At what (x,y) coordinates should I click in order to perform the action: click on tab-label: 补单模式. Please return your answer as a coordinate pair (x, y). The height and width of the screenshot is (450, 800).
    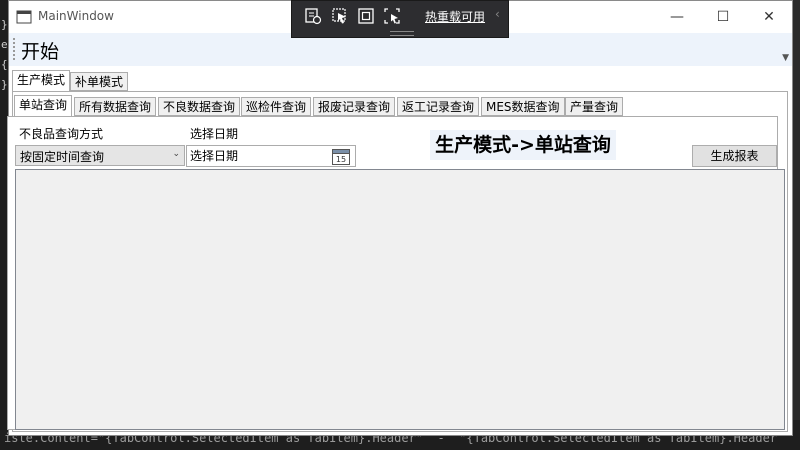
    Looking at the image, I should click on (99, 82).